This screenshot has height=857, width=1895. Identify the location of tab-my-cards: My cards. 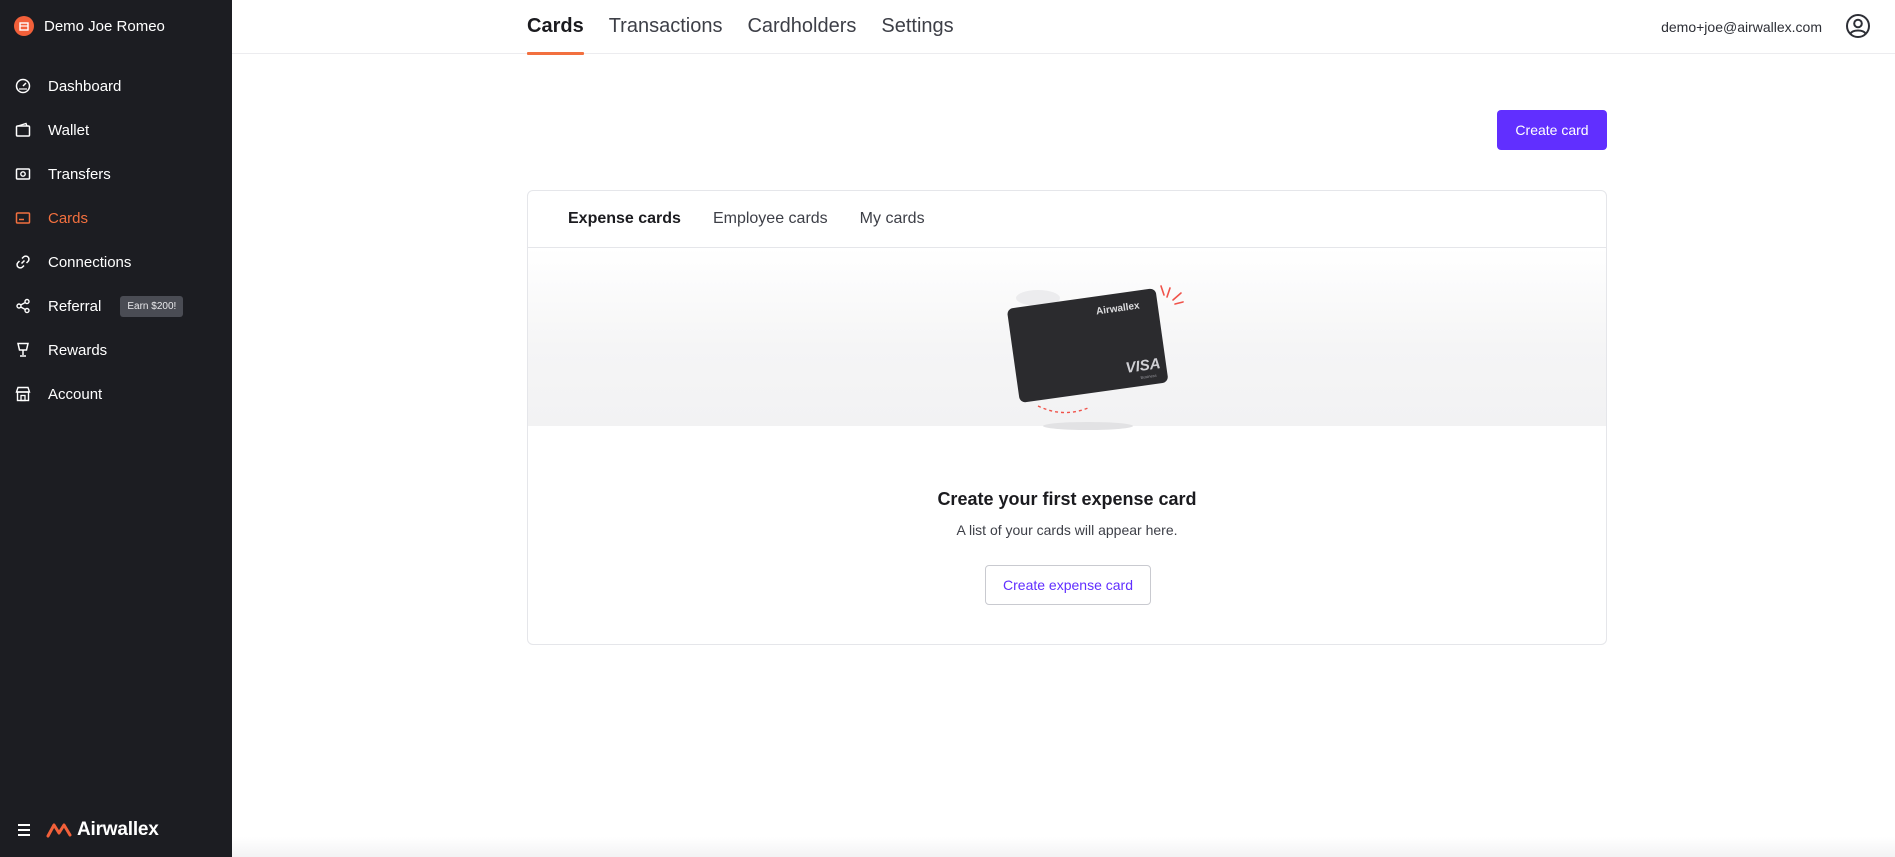
(892, 219).